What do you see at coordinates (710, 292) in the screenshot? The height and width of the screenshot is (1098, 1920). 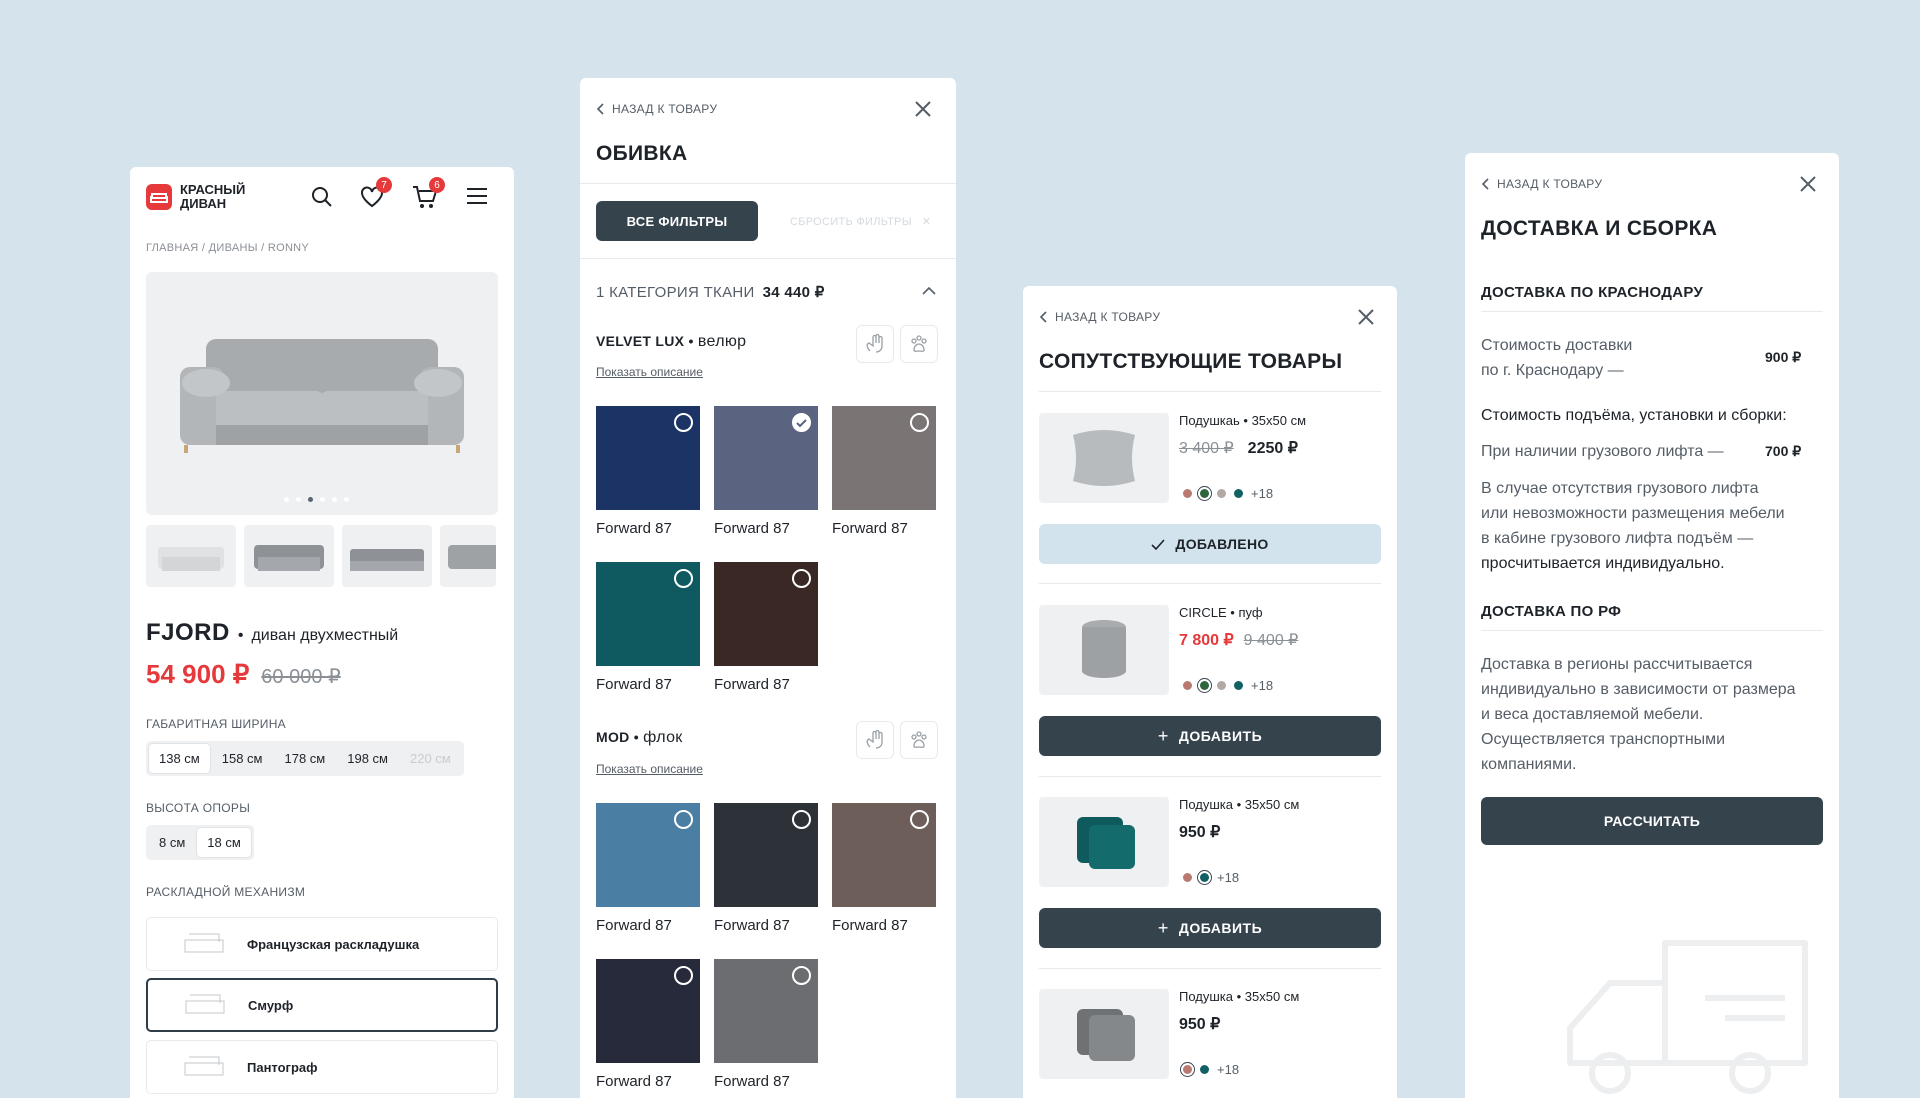 I see `fabric-category: 1 КАТЕГОРИЯ ТКАНИ 34 440 ₽` at bounding box center [710, 292].